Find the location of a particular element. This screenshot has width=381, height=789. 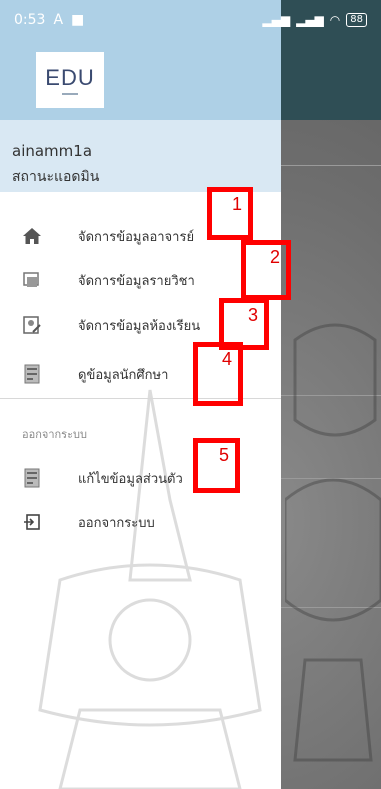

logo-underline is located at coordinates (70, 94).